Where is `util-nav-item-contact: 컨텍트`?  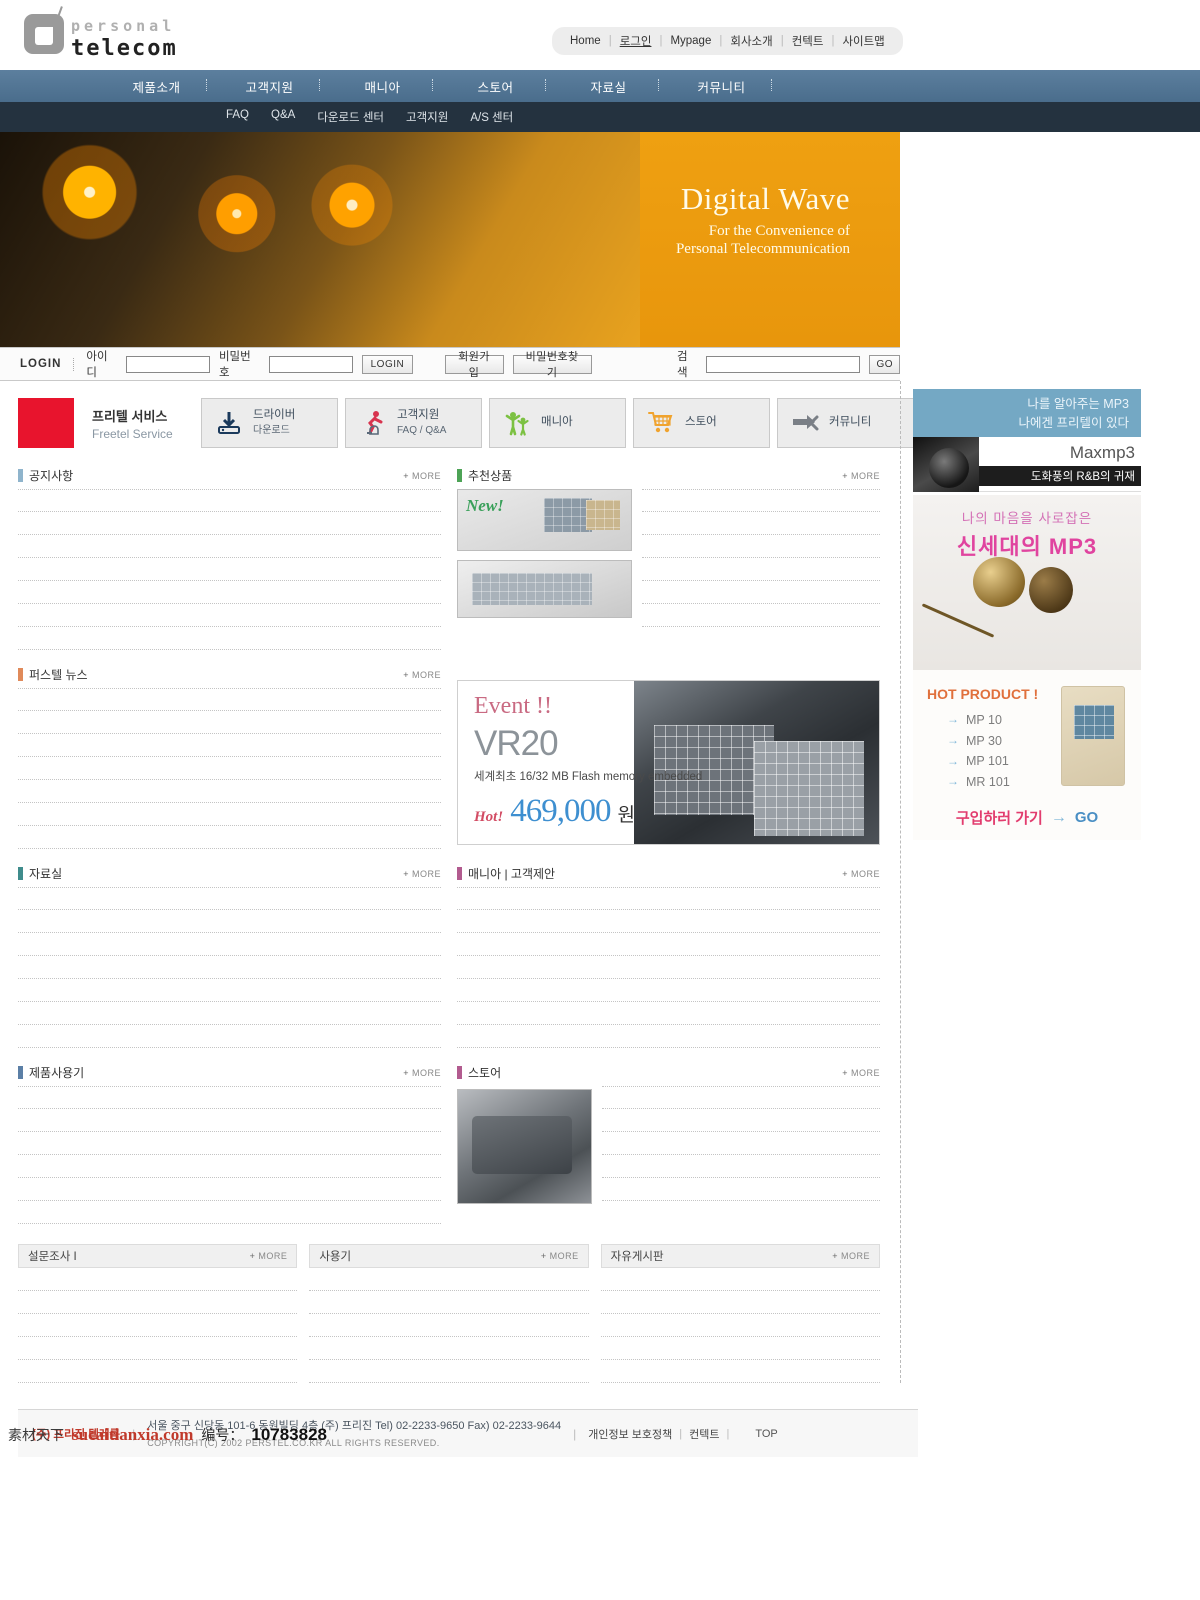 util-nav-item-contact: 컨텍트 is located at coordinates (808, 41).